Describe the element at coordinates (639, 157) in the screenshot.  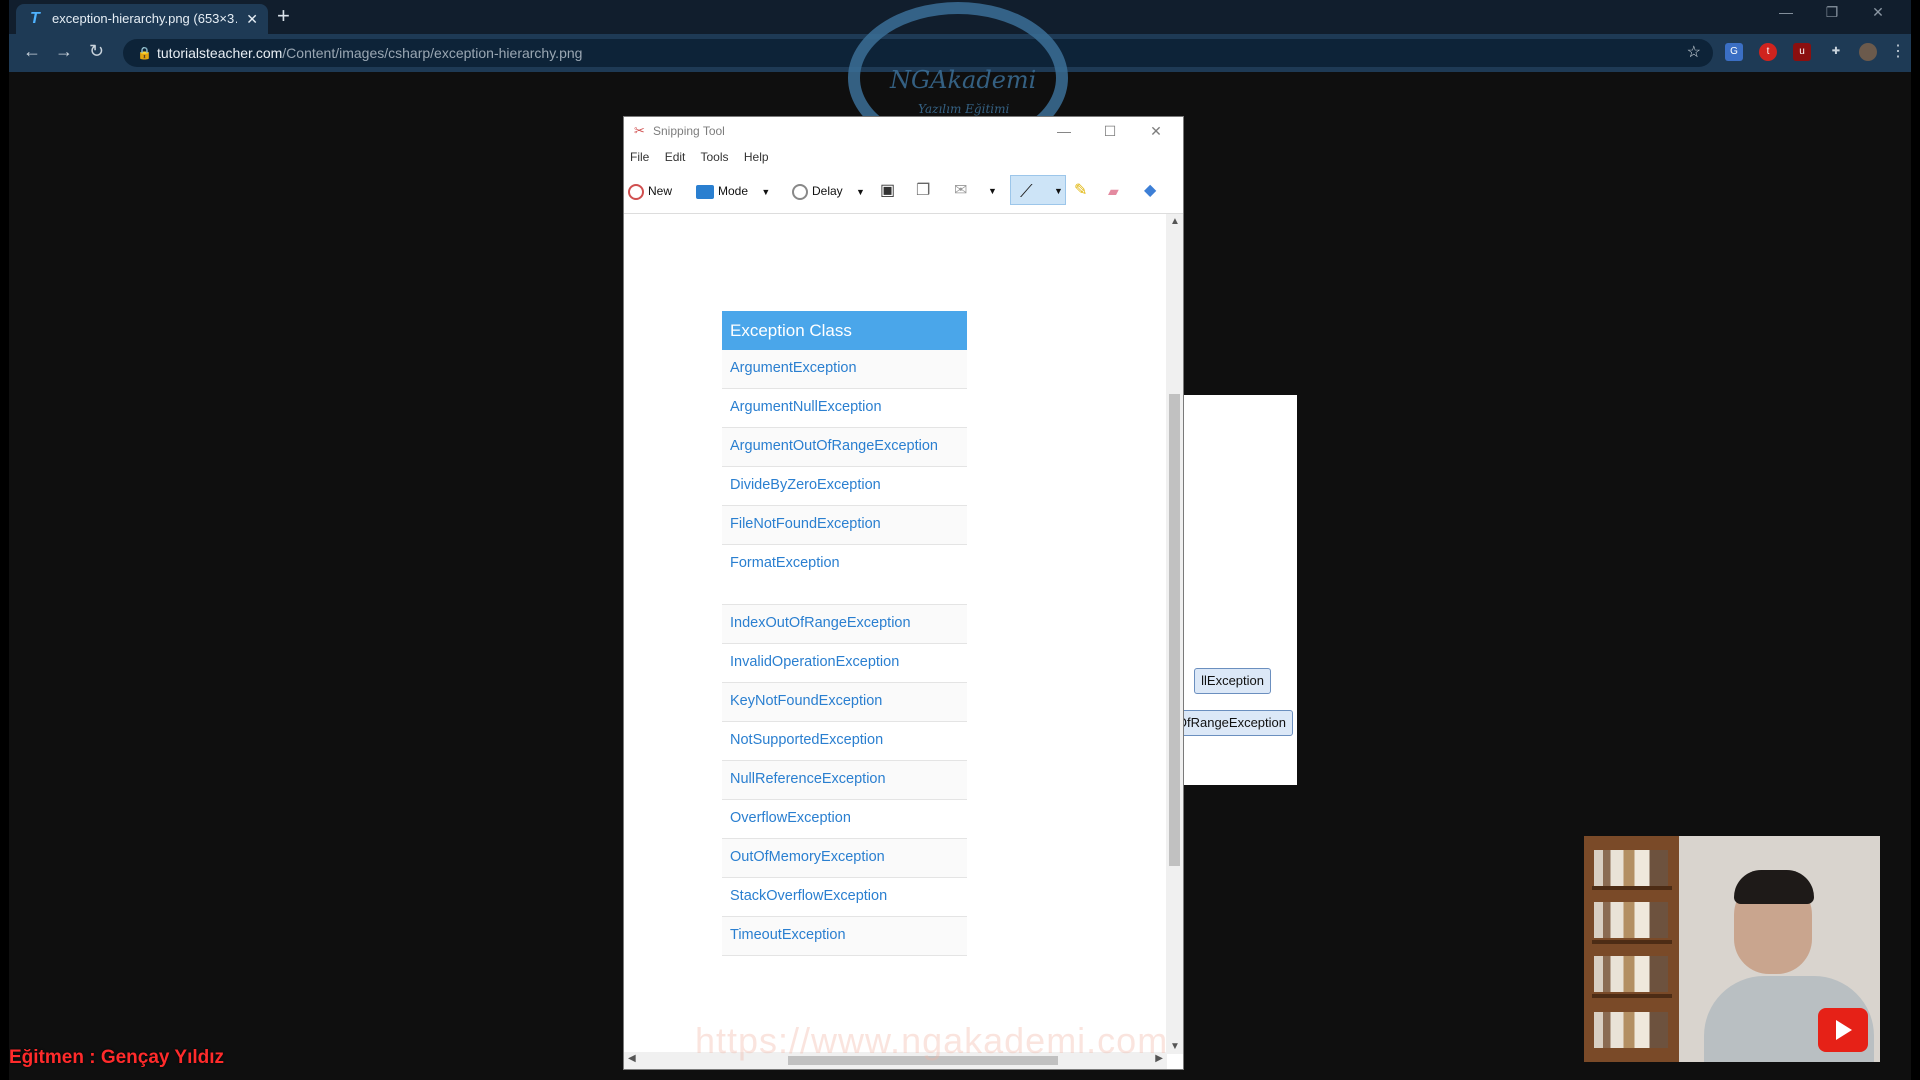
I see `menu-file: File` at that location.